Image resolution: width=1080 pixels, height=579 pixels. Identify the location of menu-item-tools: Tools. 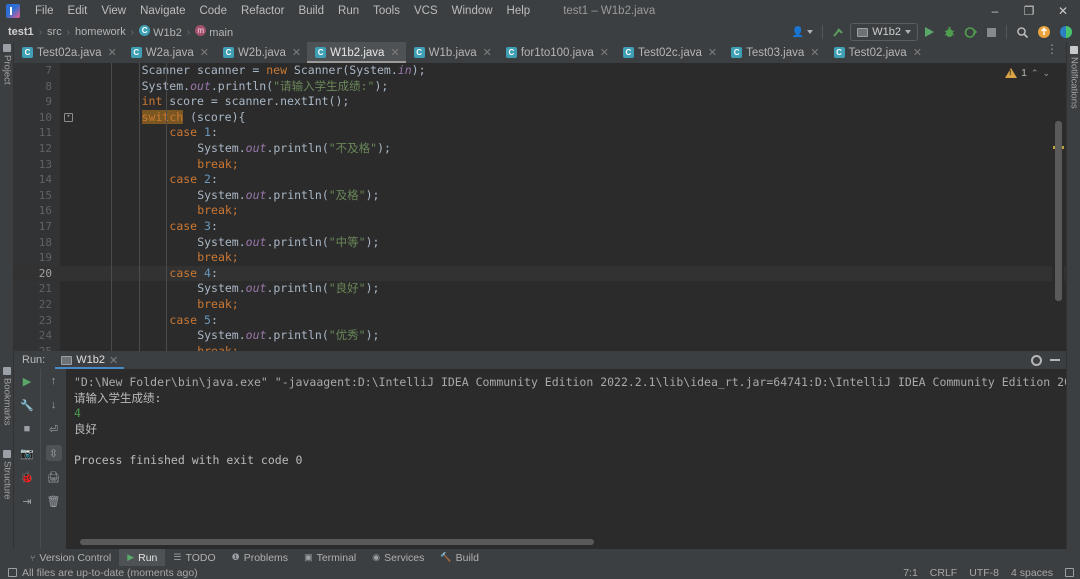
(386, 11).